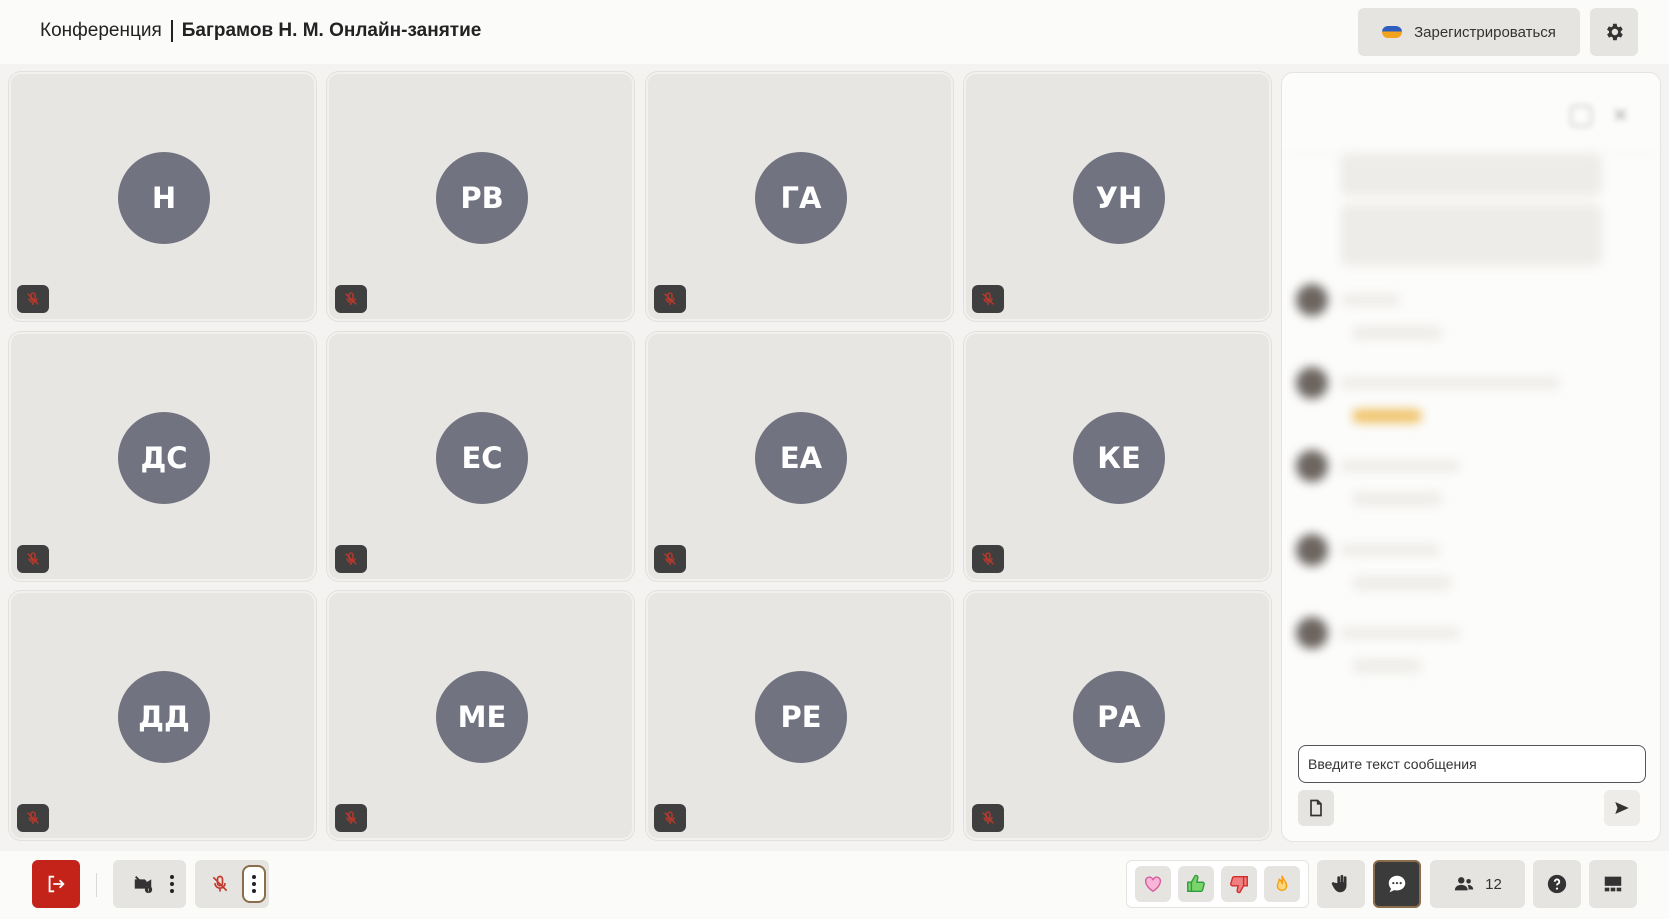 The height and width of the screenshot is (919, 1669). I want to click on participant-avatar: ДС, so click(164, 458).